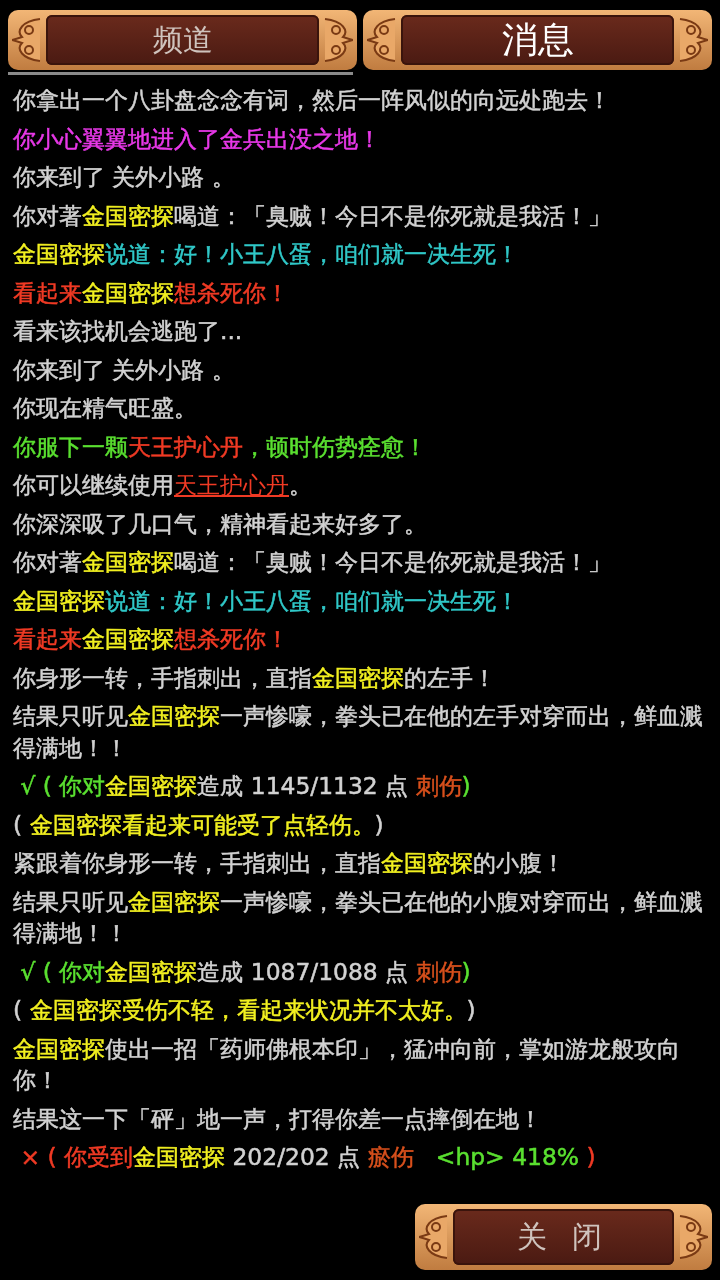  Describe the element at coordinates (347, 1064) in the screenshot. I see `log-line: 金国密探使出一招「药师佛根本印」，猛冲向前，掌如游龙般攻向你！` at that location.